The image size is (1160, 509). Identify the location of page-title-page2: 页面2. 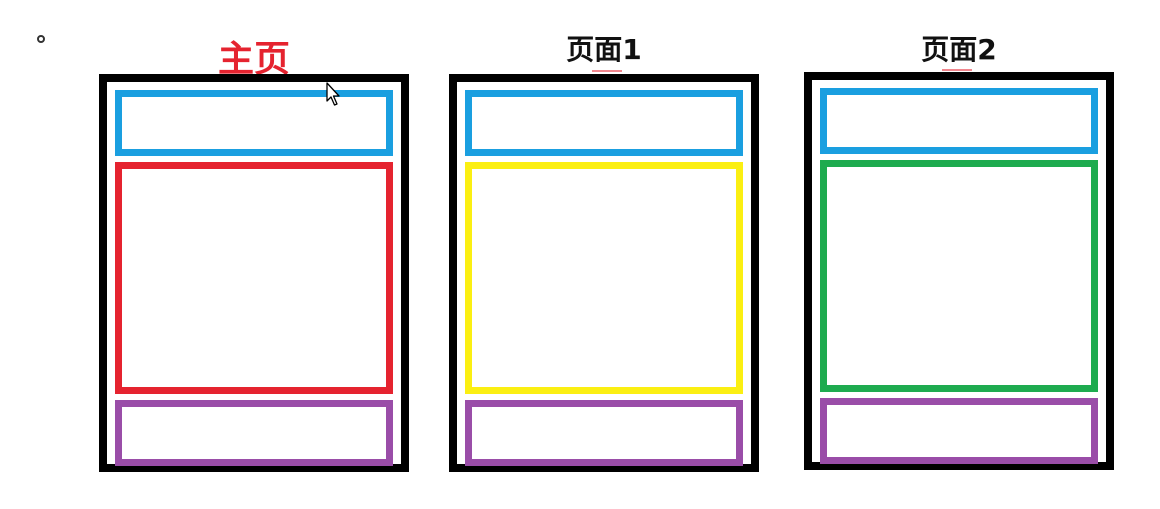
(959, 49).